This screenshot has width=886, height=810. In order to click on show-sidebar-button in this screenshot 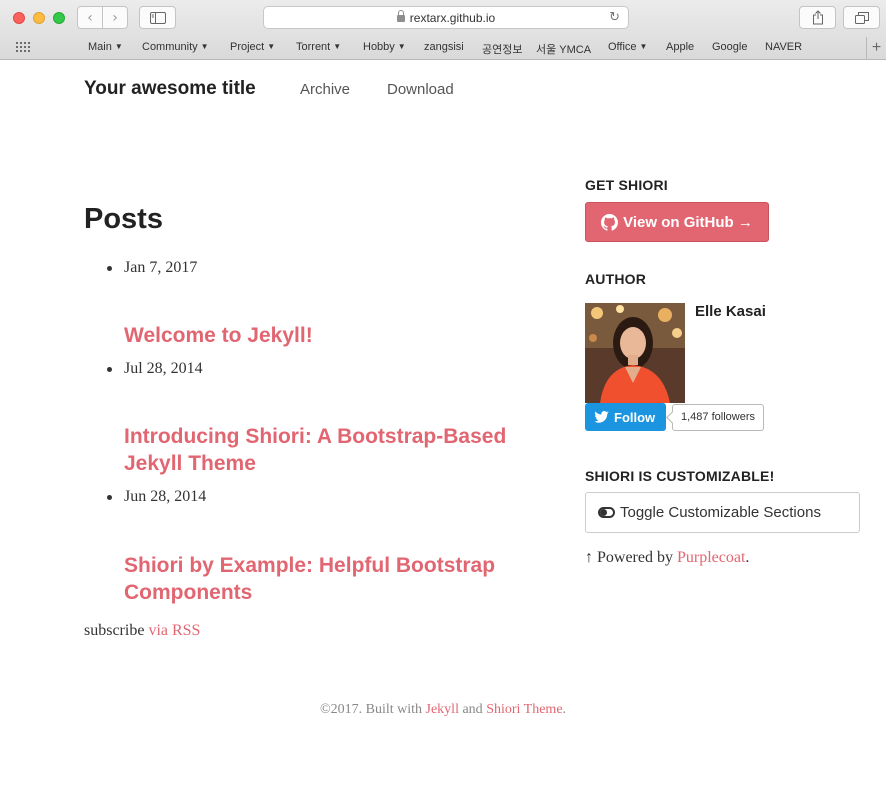, I will do `click(157, 17)`.